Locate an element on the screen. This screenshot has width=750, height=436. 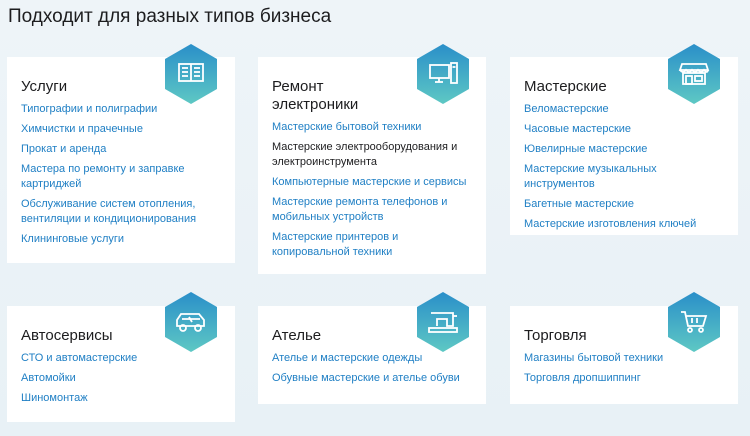
list-item: Багетные мастерские is located at coordinates (624, 204).